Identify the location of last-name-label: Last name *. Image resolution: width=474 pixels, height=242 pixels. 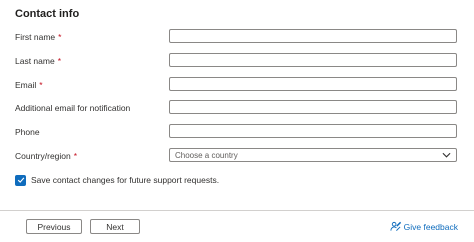
(38, 61).